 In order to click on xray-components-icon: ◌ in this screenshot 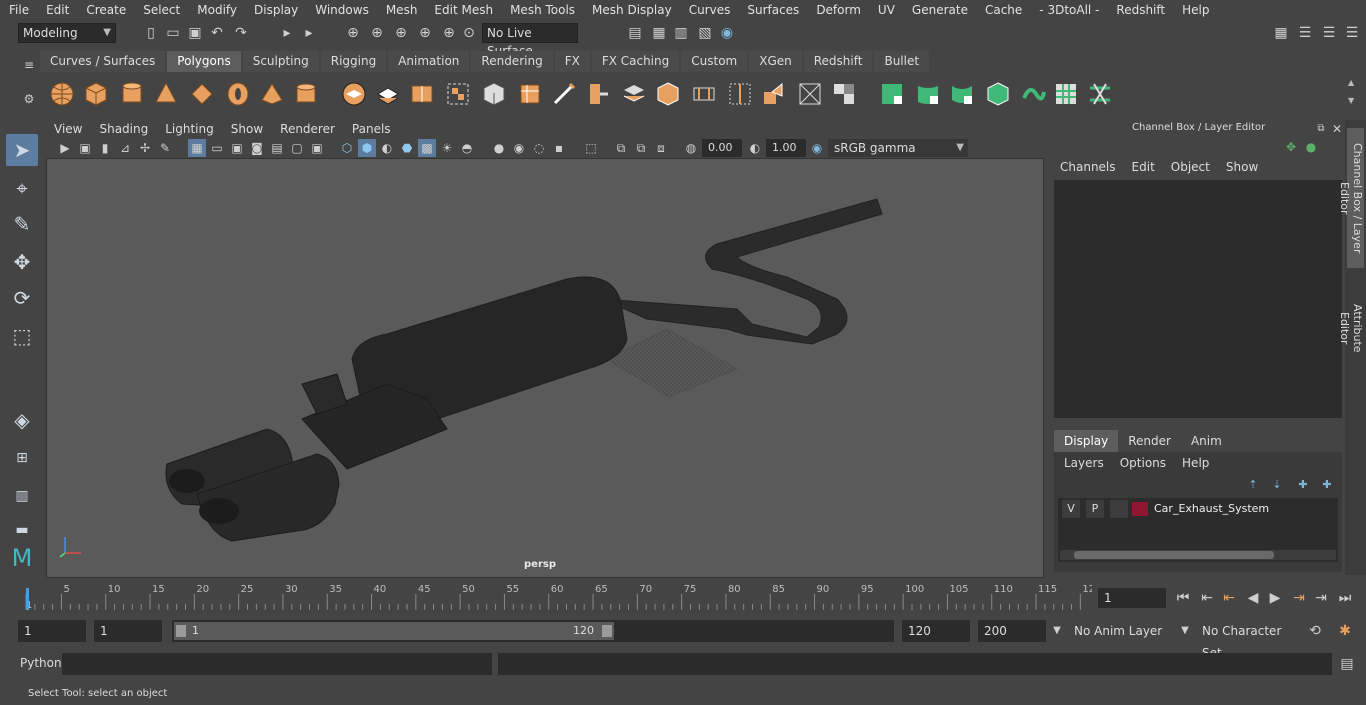, I will do `click(539, 148)`.